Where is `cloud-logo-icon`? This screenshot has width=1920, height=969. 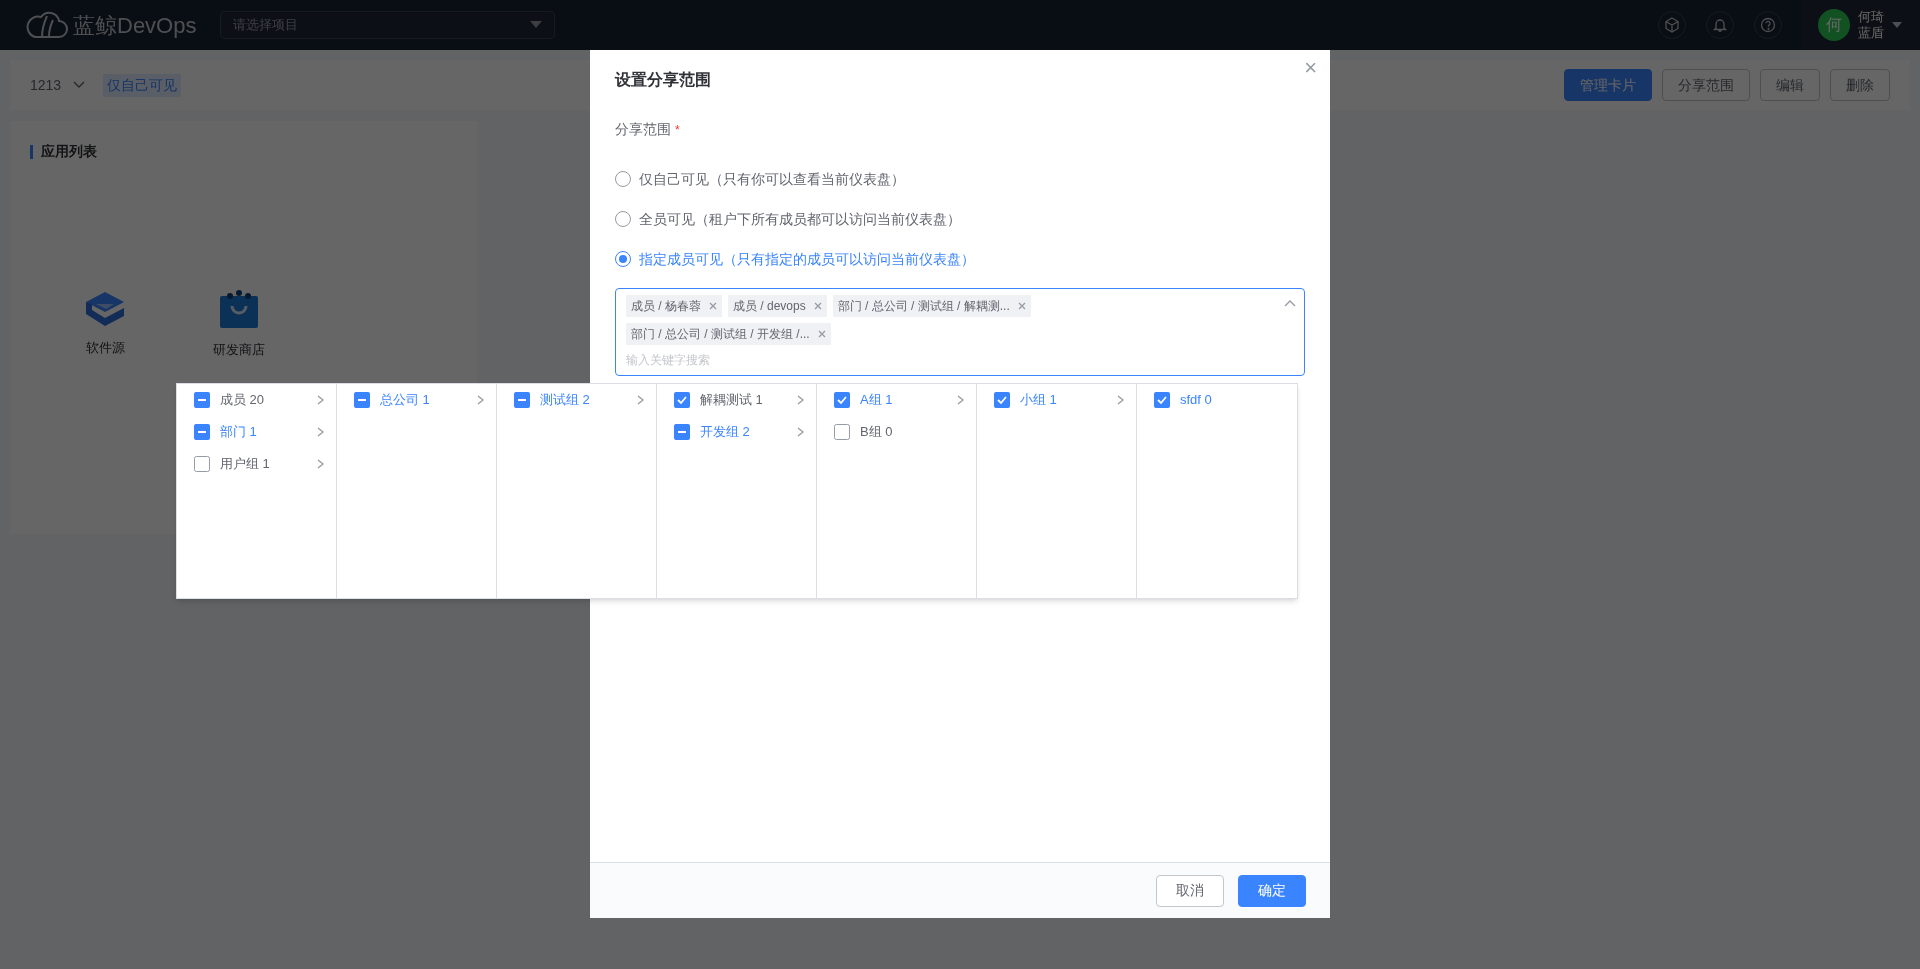
cloud-logo-icon is located at coordinates (47, 25).